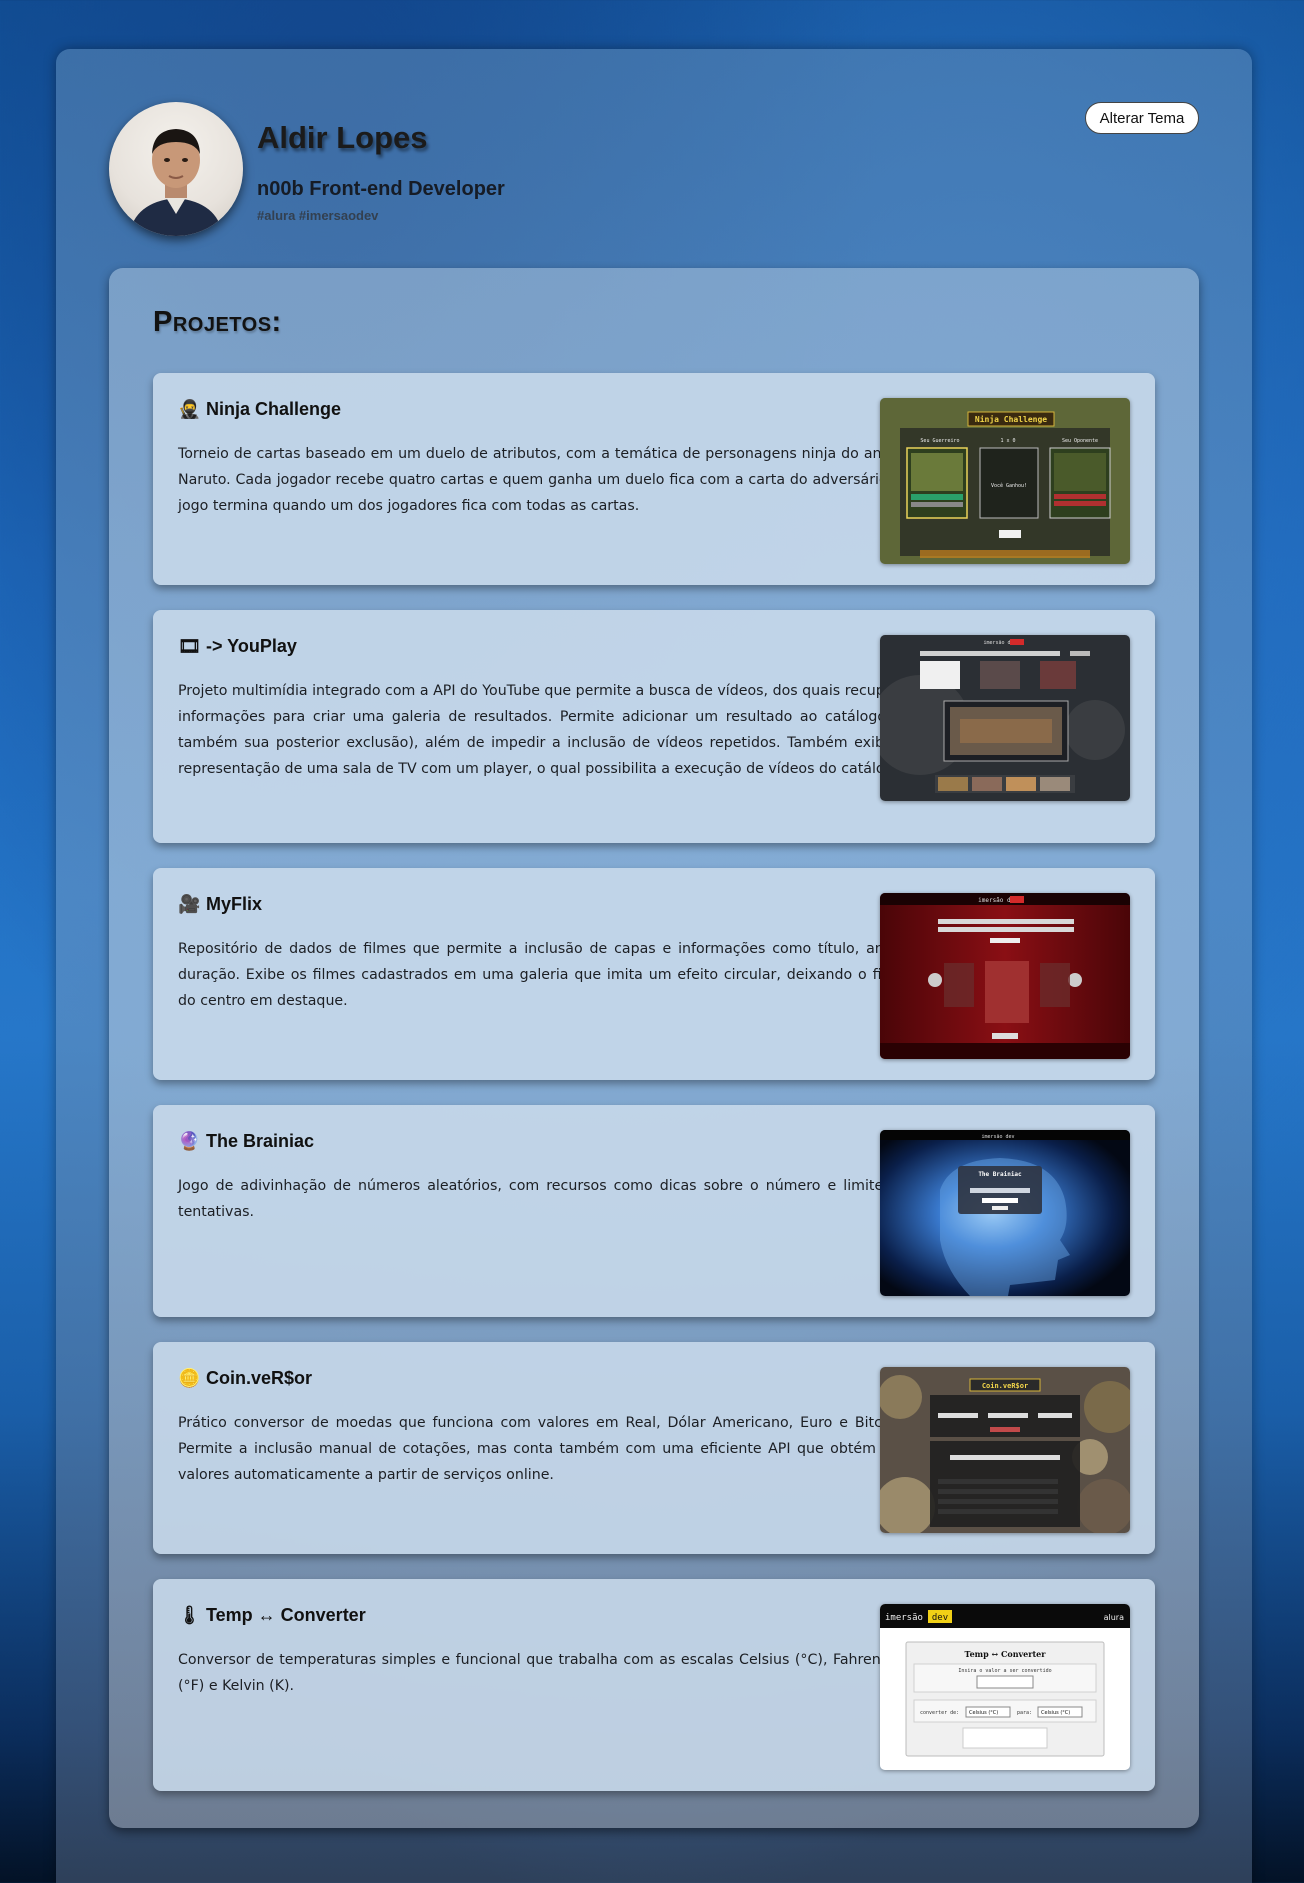 The image size is (1304, 1883). What do you see at coordinates (286, 1615) in the screenshot?
I see `project-title: Temp ↔ Converter` at bounding box center [286, 1615].